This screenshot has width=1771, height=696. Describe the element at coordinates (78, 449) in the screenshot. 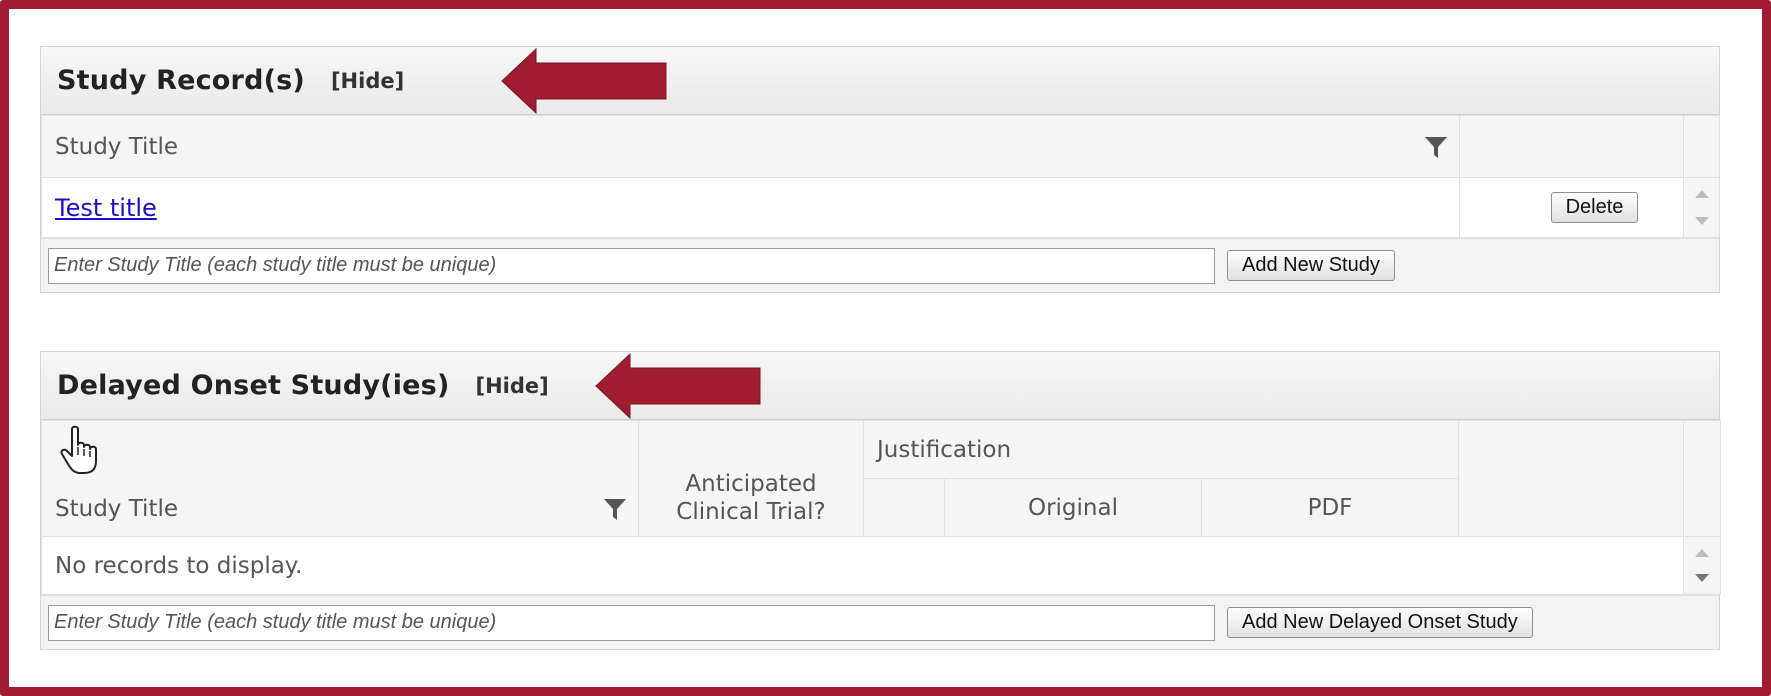

I see `hand-cursor-icon` at that location.